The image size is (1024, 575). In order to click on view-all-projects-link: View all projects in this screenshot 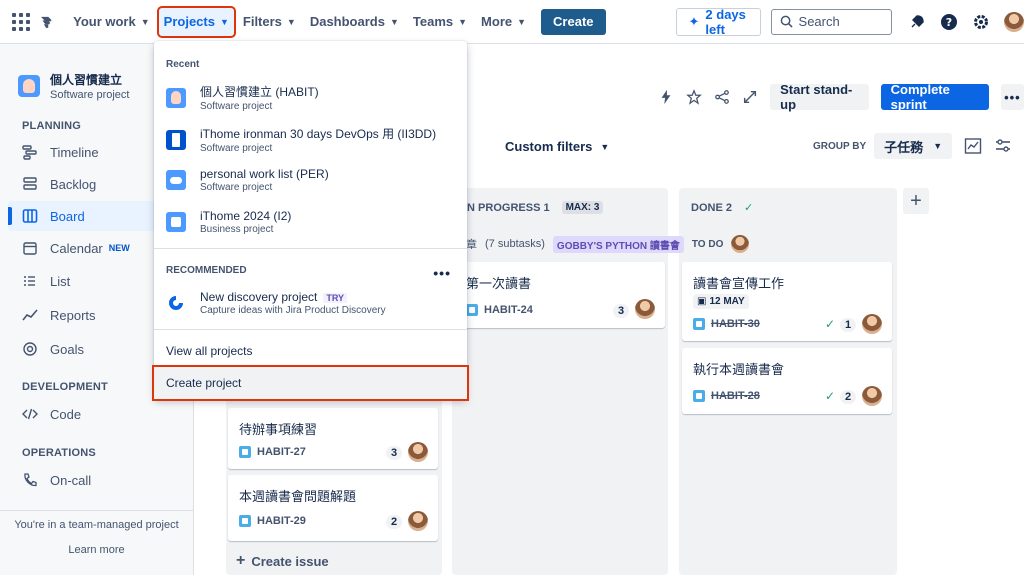, I will do `click(209, 351)`.